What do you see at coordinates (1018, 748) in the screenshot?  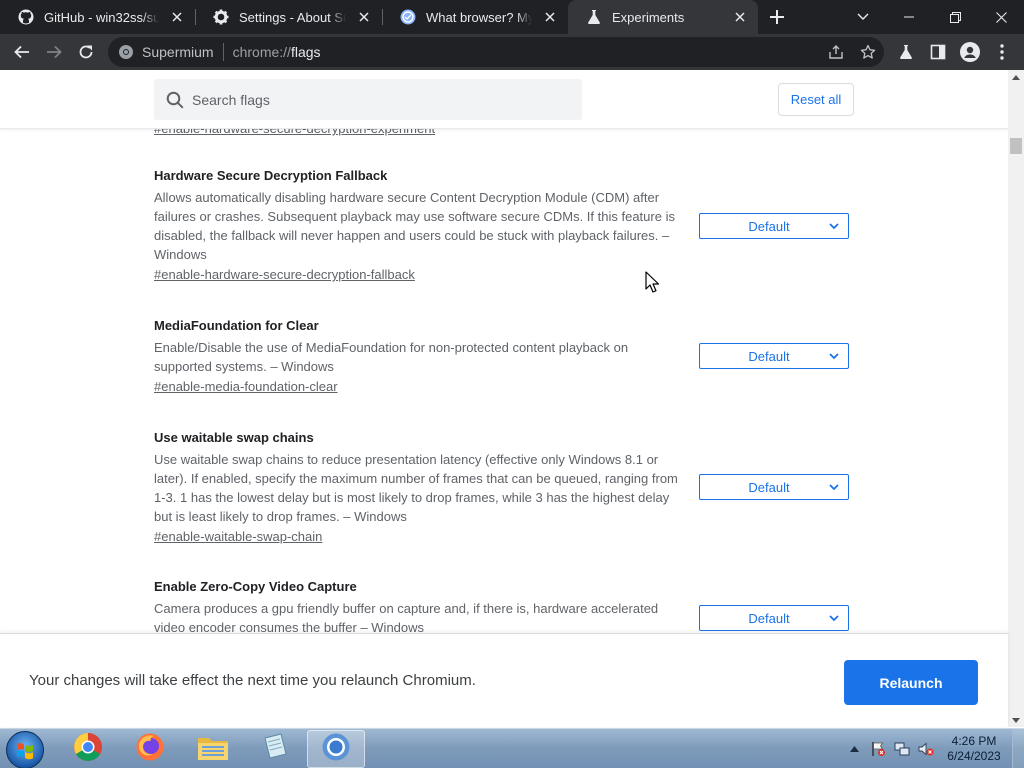 I see `show-desktop-button` at bounding box center [1018, 748].